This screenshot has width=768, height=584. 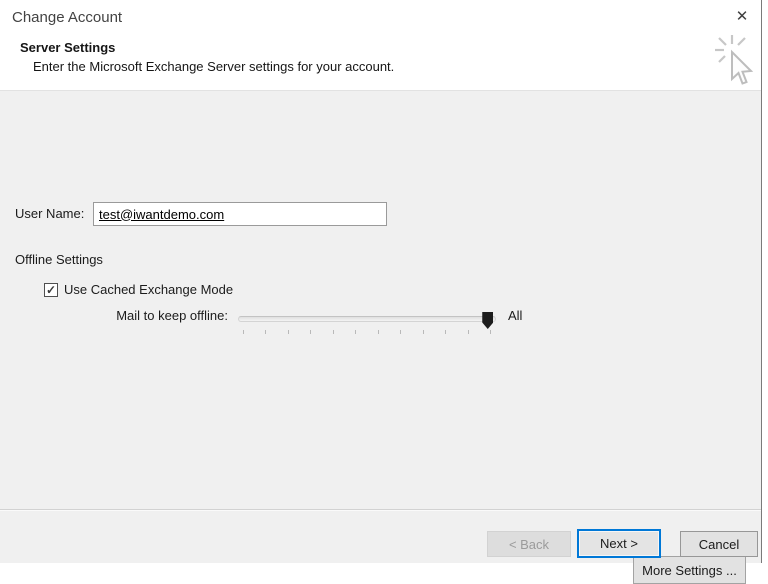 I want to click on close-button: ✕, so click(x=742, y=16).